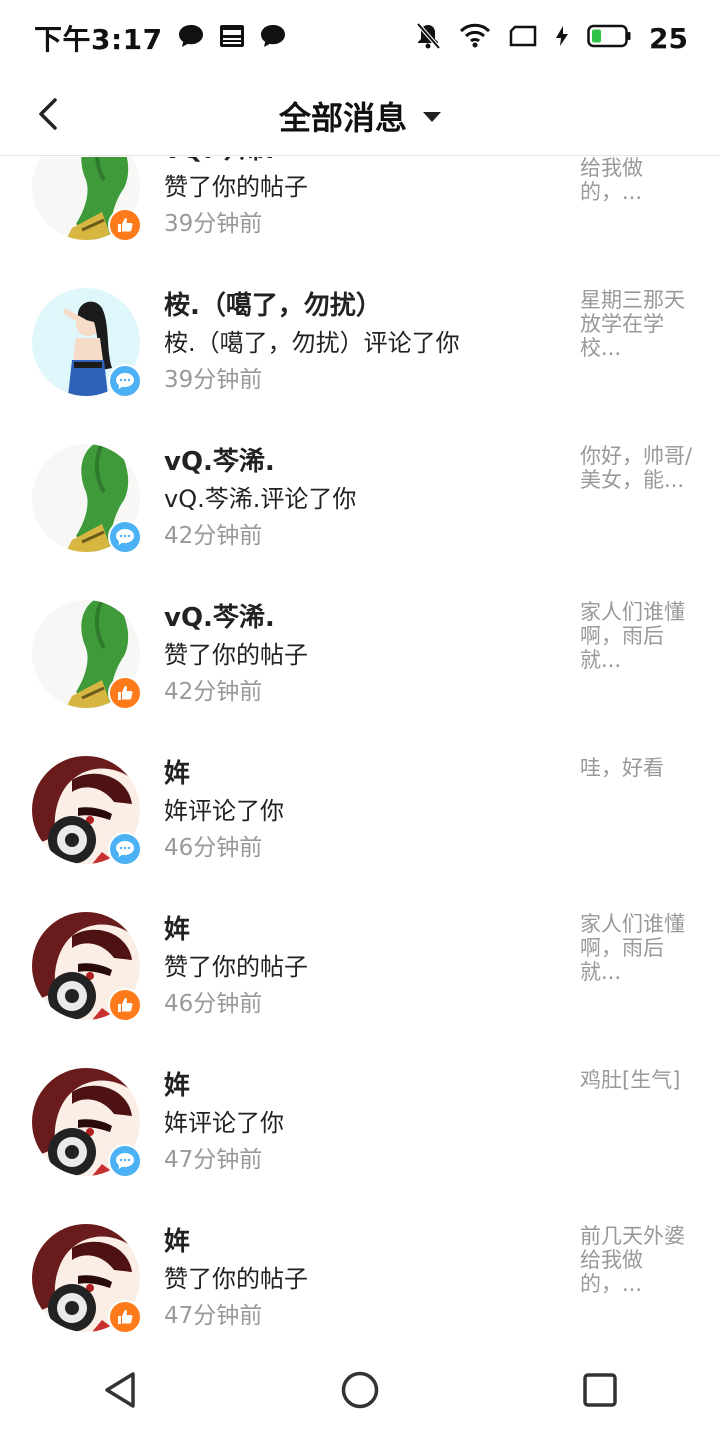 The image size is (720, 1440). What do you see at coordinates (428, 38) in the screenshot?
I see `bell-muted-icon` at bounding box center [428, 38].